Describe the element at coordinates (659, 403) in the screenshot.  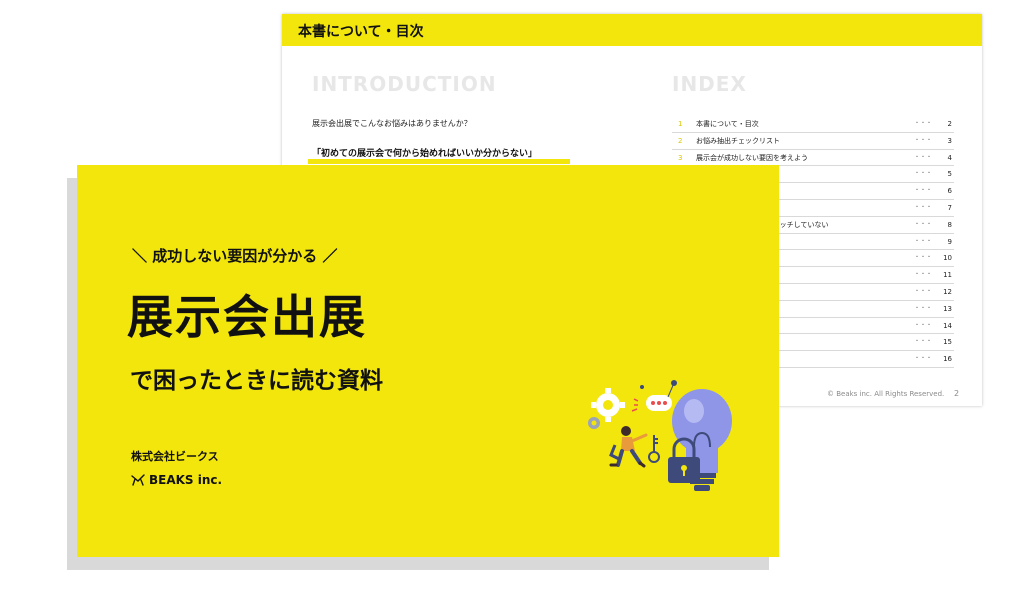
I see `chat-bubble-icon` at that location.